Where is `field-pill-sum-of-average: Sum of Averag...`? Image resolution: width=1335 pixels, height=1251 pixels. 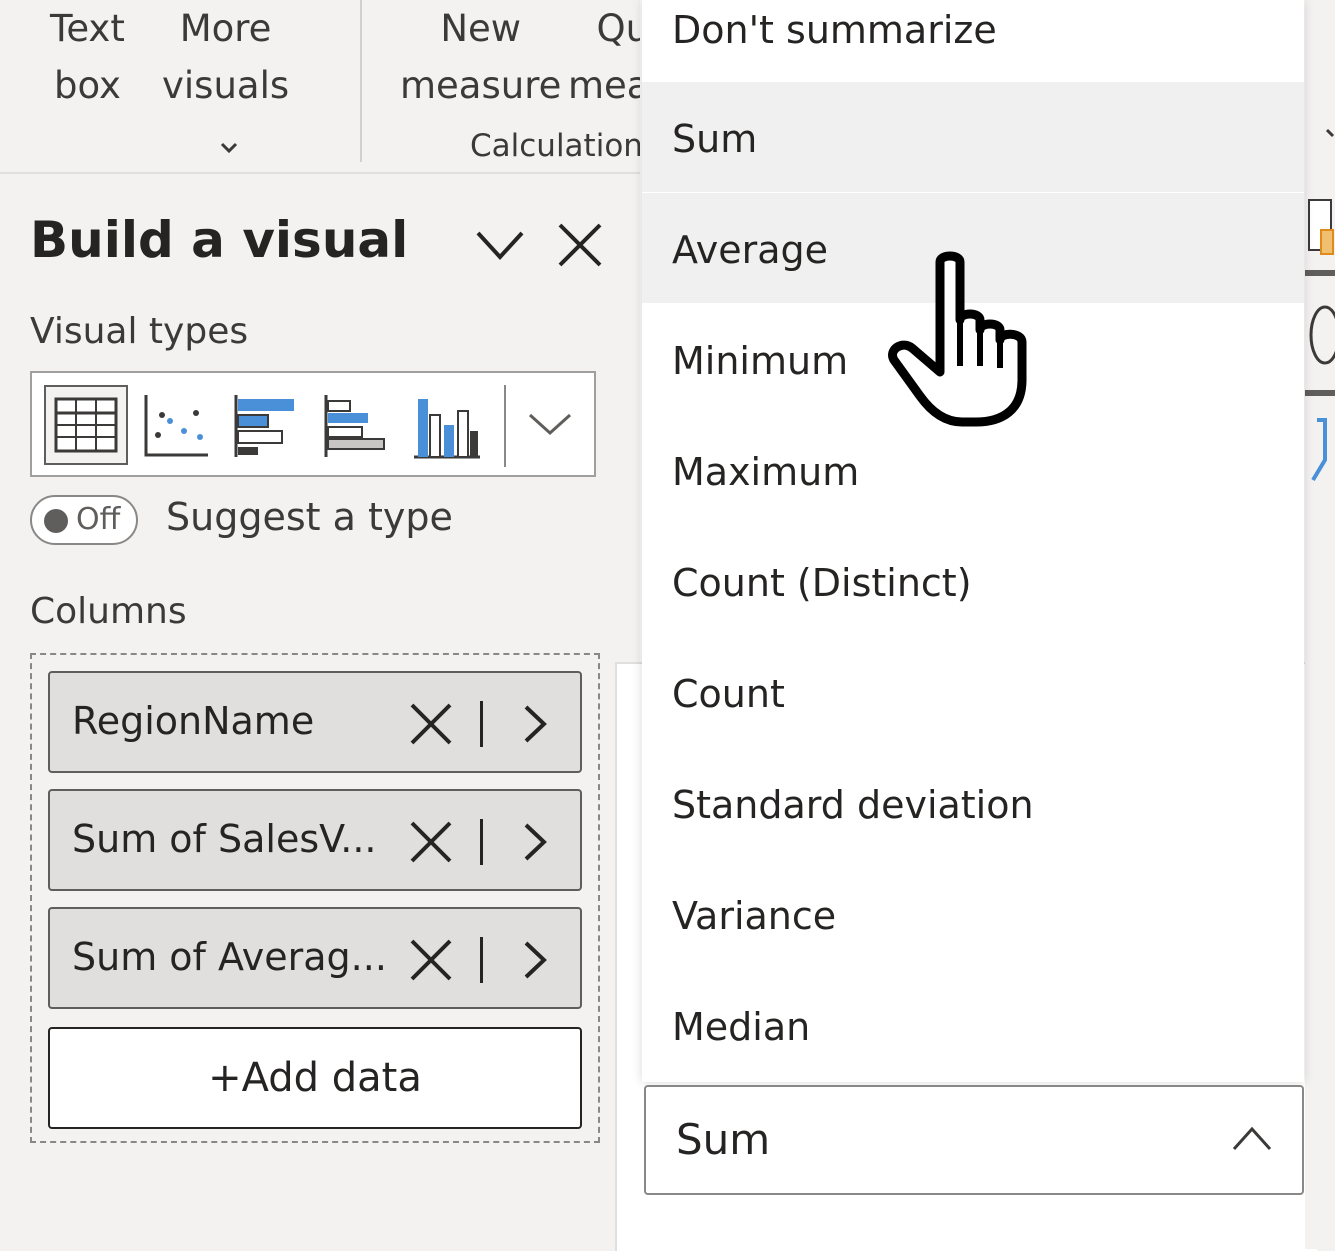 field-pill-sum-of-average: Sum of Averag... is located at coordinates (315, 958).